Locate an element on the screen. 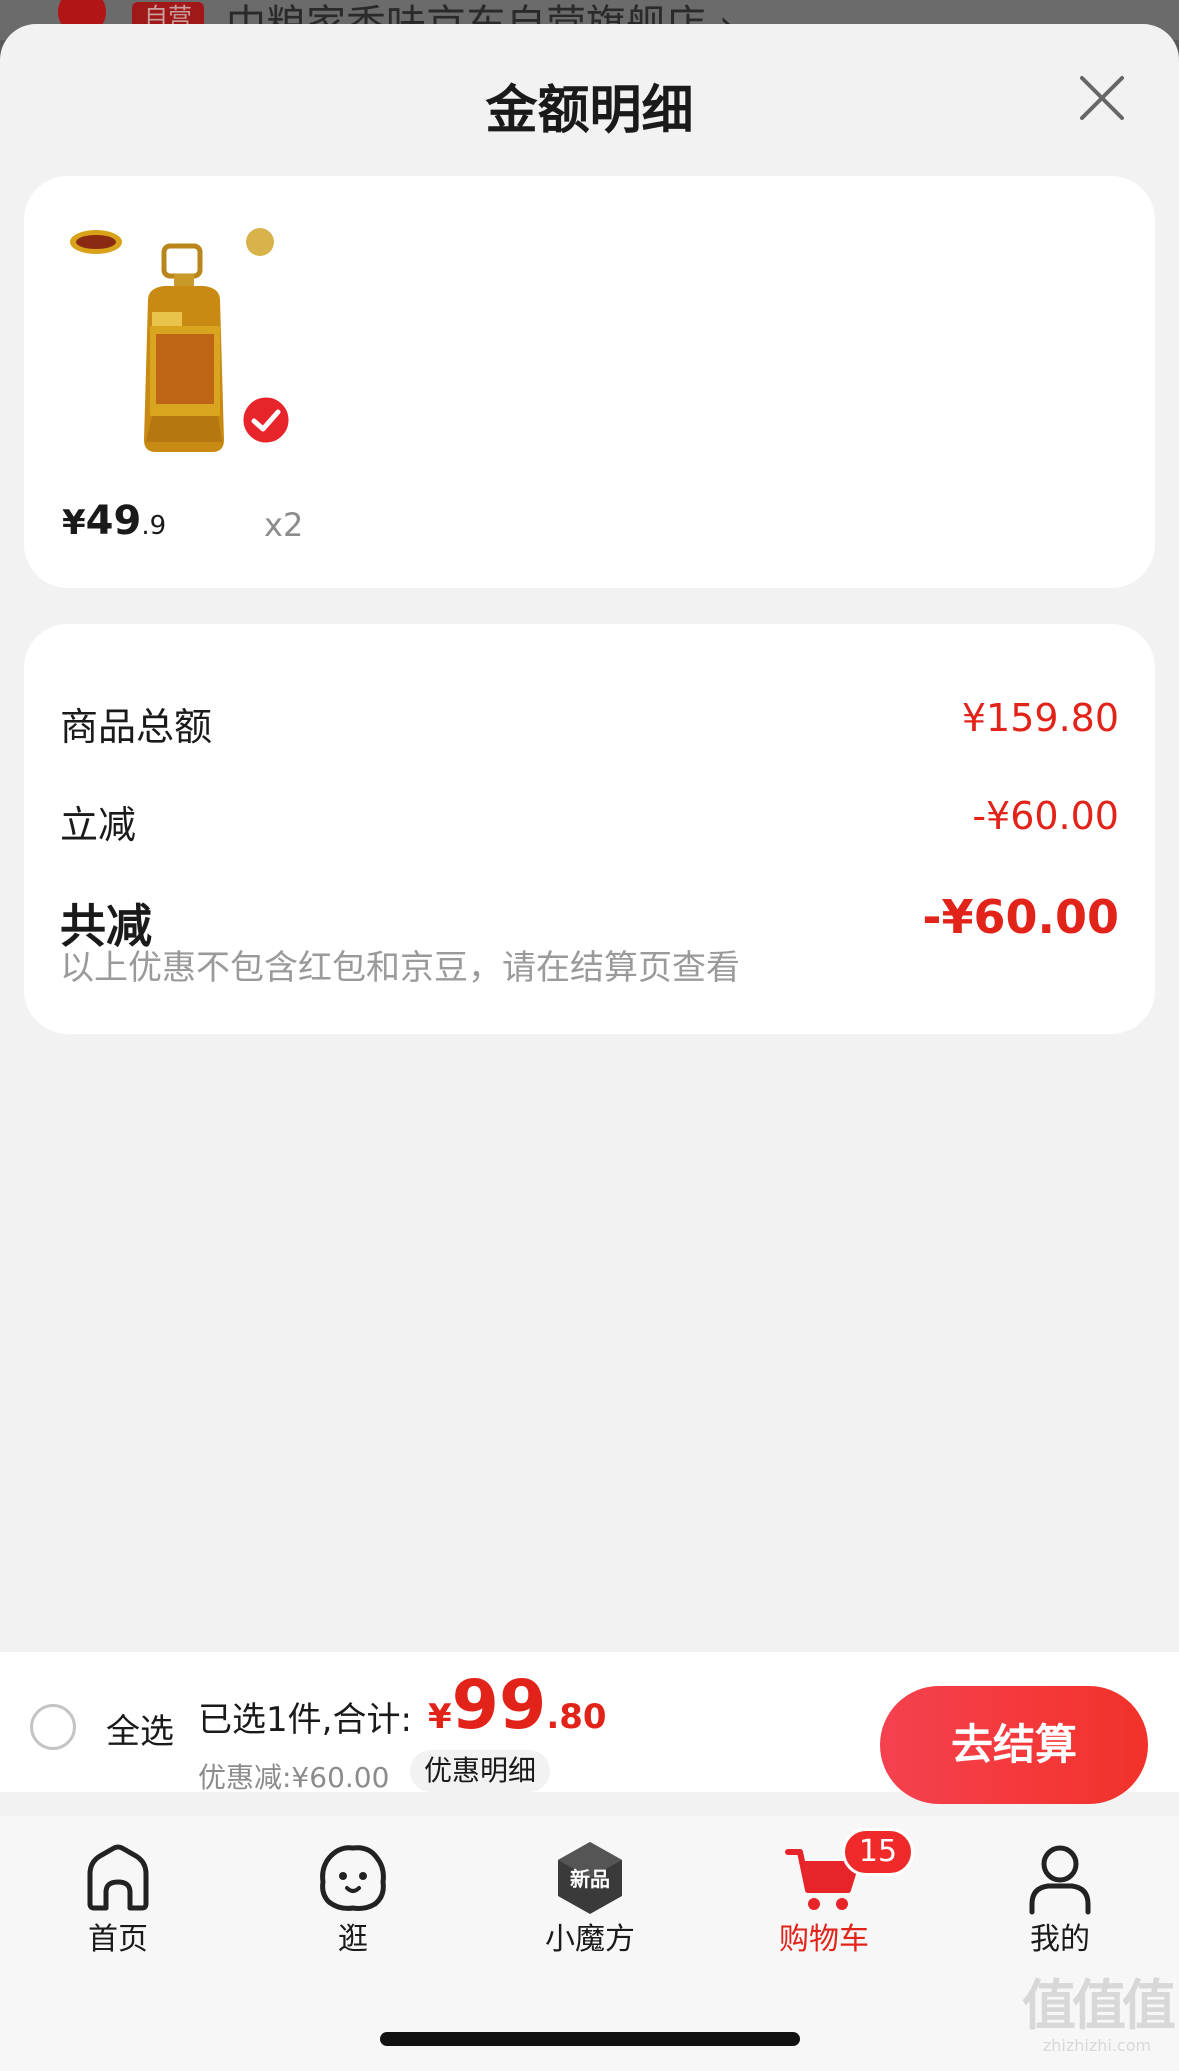 Image resolution: width=1179 pixels, height=2071 pixels. price-symbol: ¥ is located at coordinates (74, 523).